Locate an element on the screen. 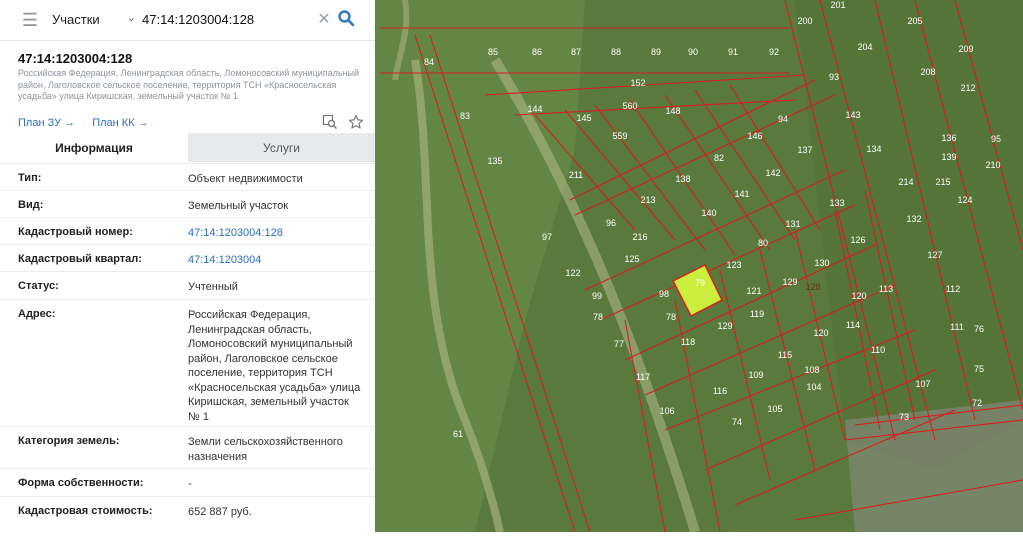 This screenshot has width=1023, height=537. parcel-number-label: 92 is located at coordinates (774, 52).